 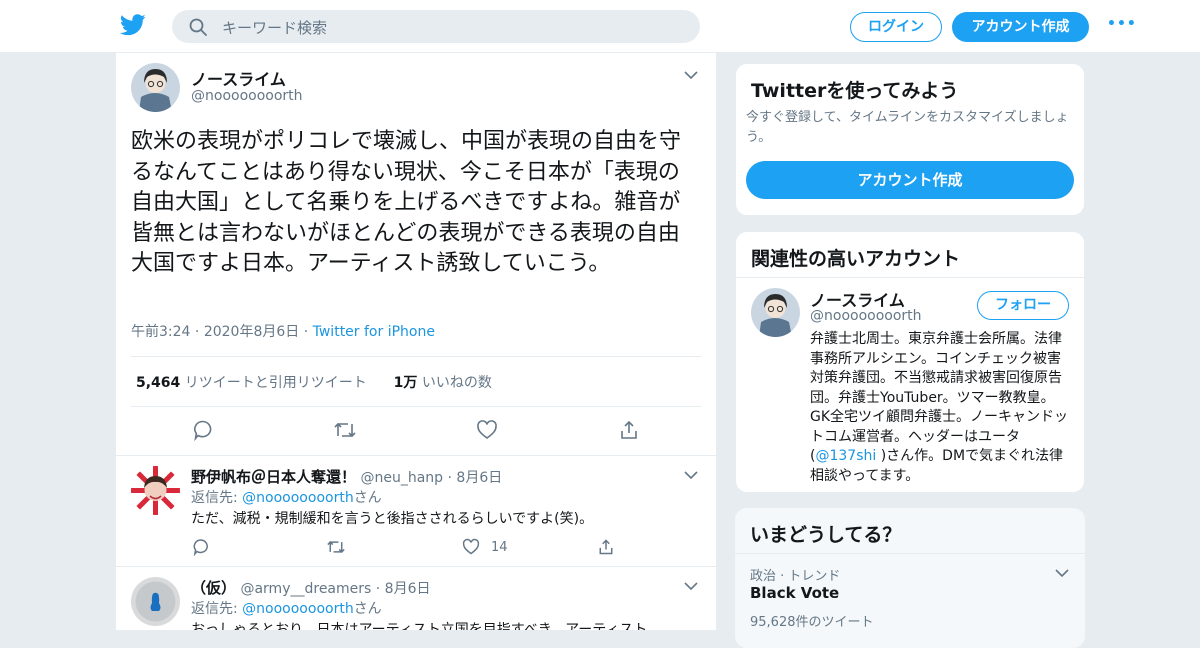 I want to click on reply-header: 野伊帆布＠日本人奪還！ @neu_hanp · 8月6日, so click(x=347, y=477).